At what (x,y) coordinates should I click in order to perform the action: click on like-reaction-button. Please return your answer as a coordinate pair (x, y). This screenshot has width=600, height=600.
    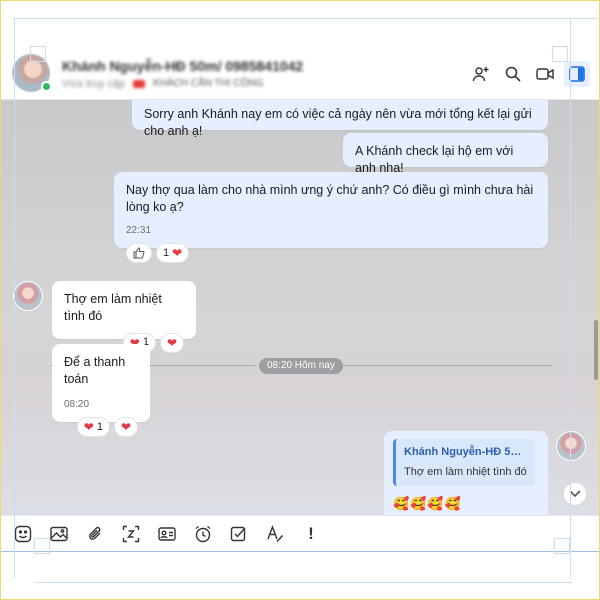
    Looking at the image, I should click on (139, 253).